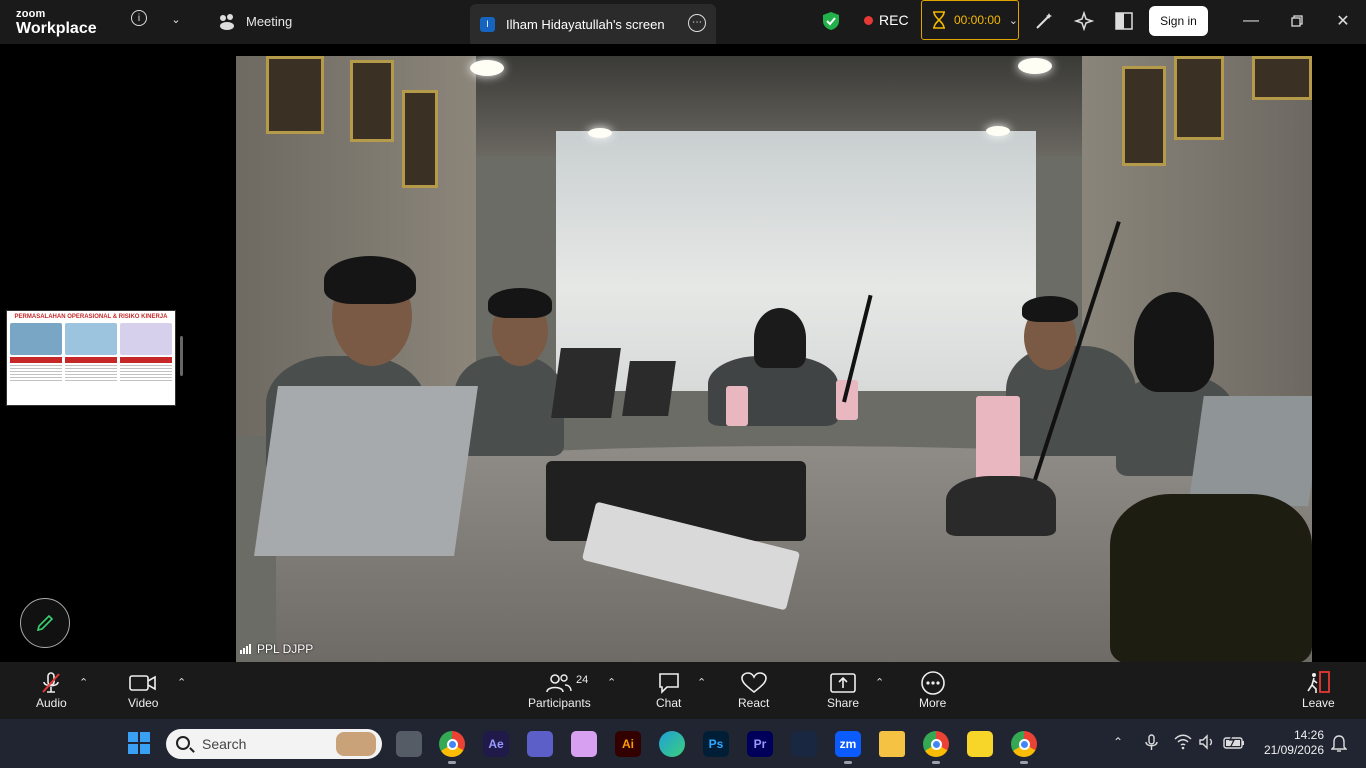  What do you see at coordinates (1291, 743) in the screenshot?
I see `system-clock: 14:26 21/09/2026` at bounding box center [1291, 743].